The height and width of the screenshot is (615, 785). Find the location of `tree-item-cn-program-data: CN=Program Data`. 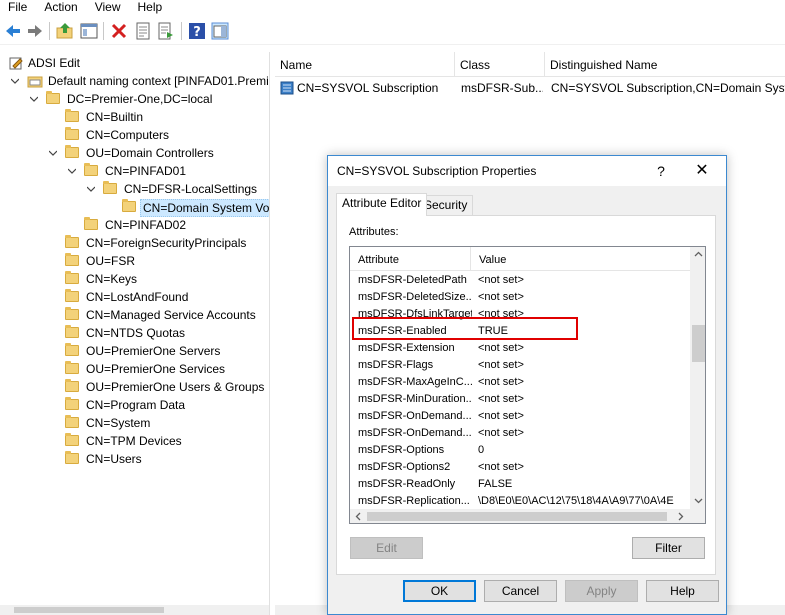

tree-item-cn-program-data: CN=Program Data is located at coordinates (134, 405).